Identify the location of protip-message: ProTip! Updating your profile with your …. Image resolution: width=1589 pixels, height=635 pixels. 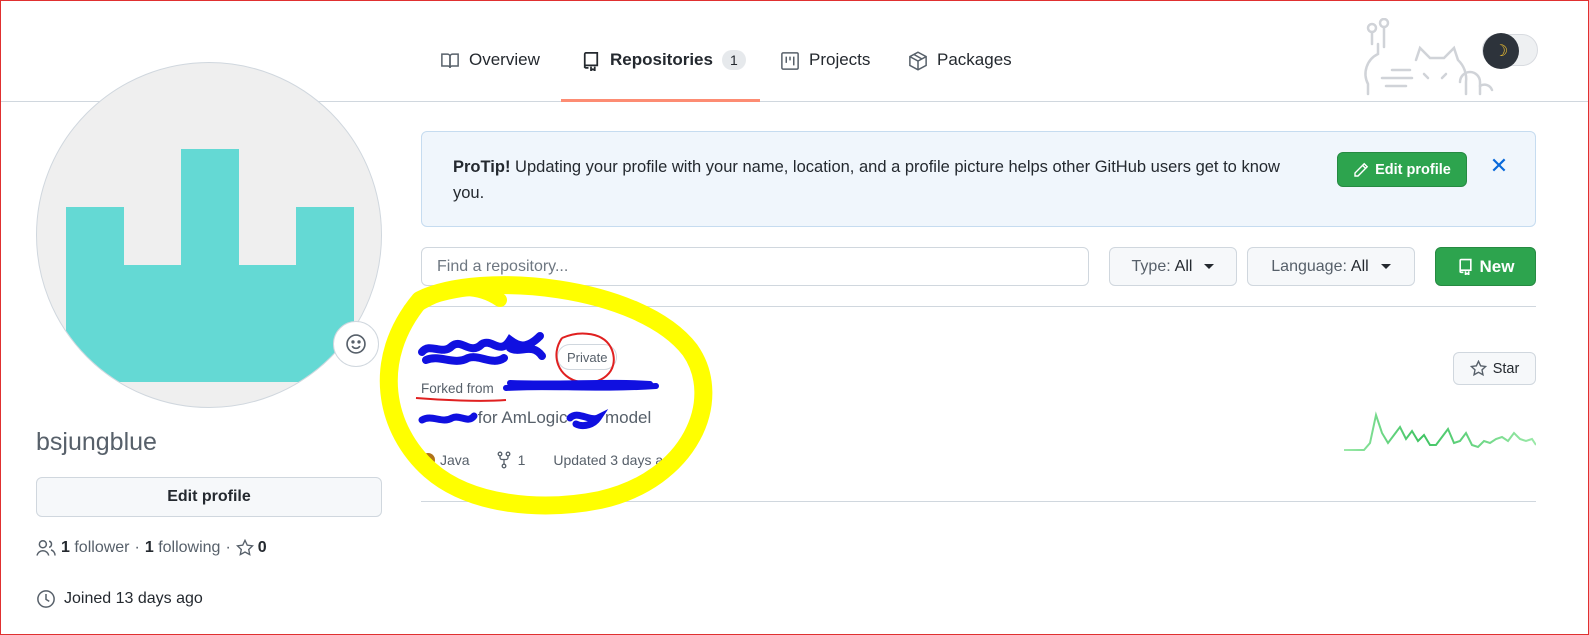
(878, 180).